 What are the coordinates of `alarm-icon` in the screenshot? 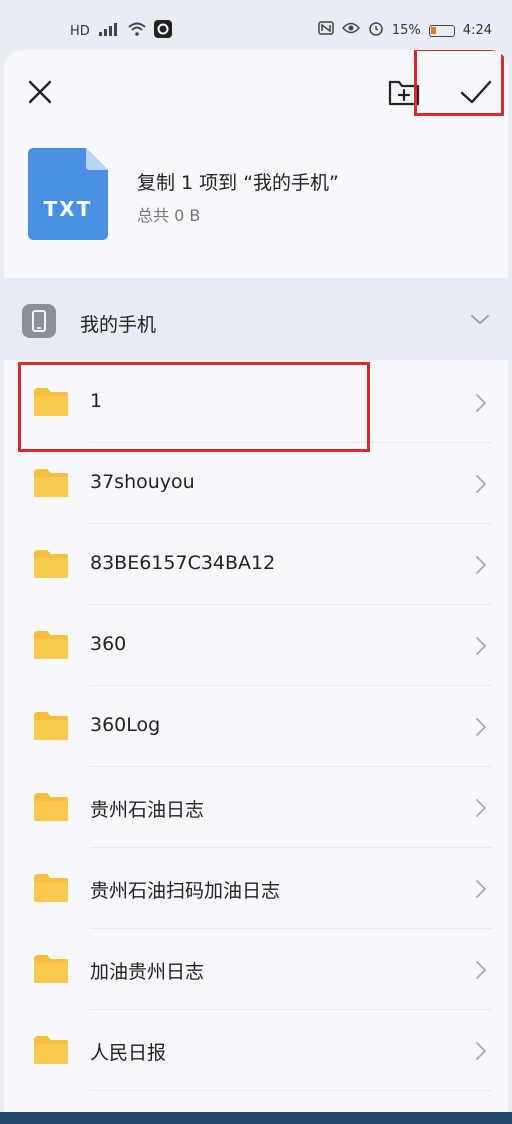 It's located at (376, 30).